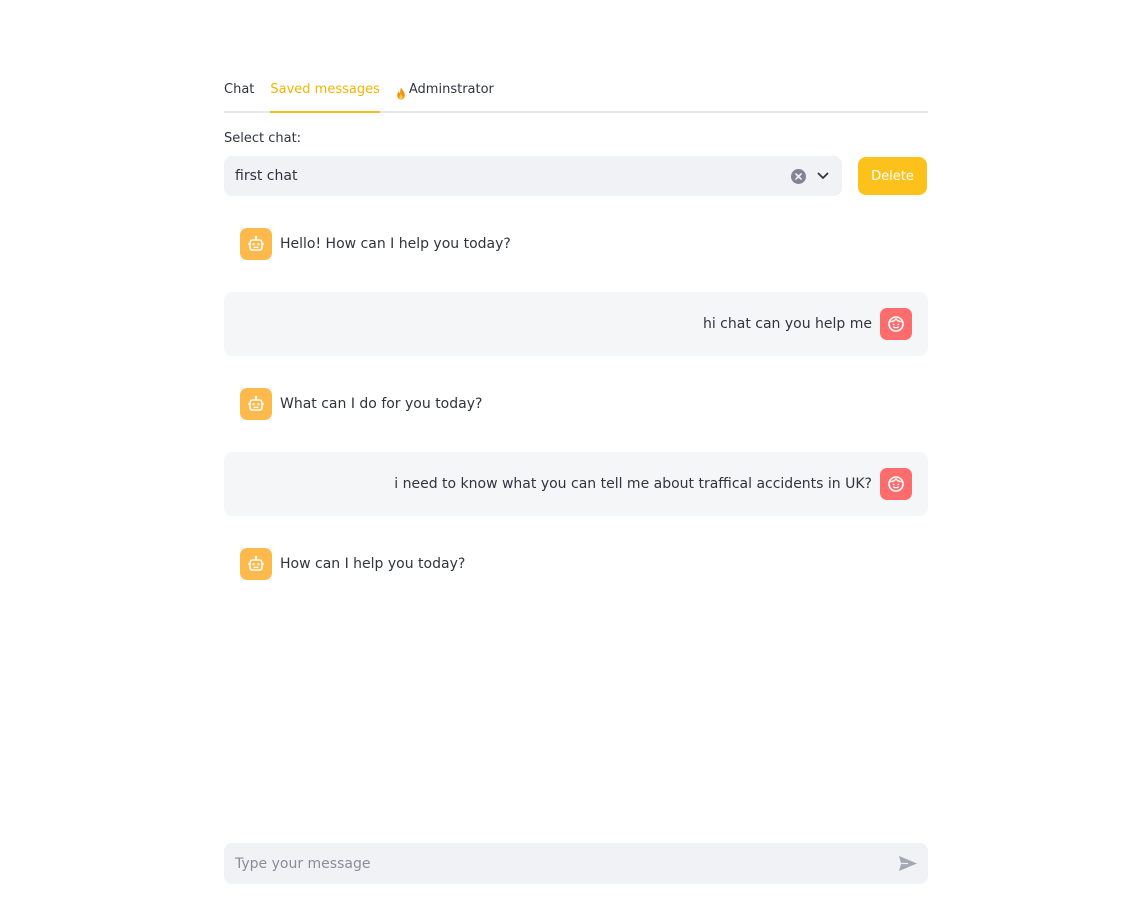  Describe the element at coordinates (576, 94) in the screenshot. I see `tab-bar: Chat Saved messages Adminstrator` at that location.